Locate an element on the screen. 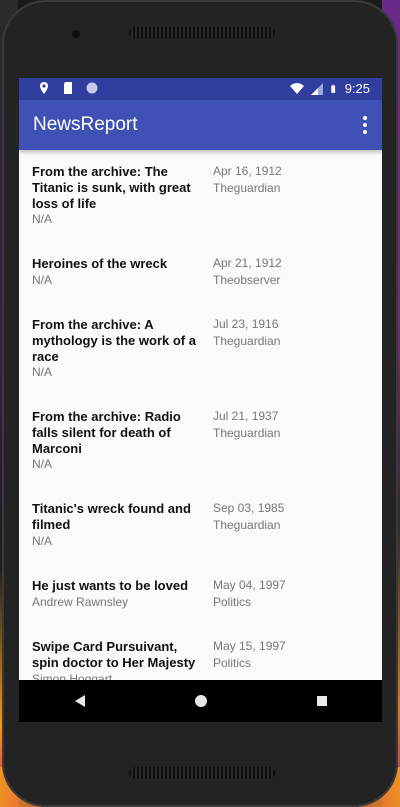 This screenshot has height=807, width=400. app-bar: NewsReport is located at coordinates (200, 125).